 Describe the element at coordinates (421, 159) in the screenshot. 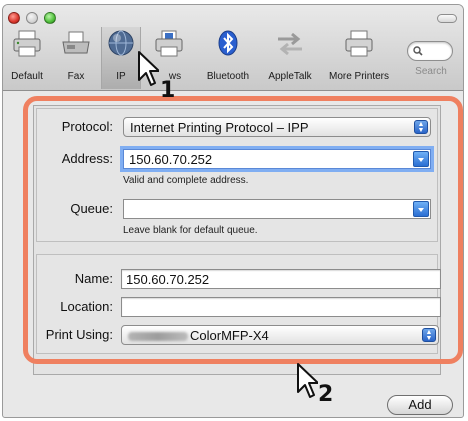

I see `address-dropdown-arrow-icon` at that location.